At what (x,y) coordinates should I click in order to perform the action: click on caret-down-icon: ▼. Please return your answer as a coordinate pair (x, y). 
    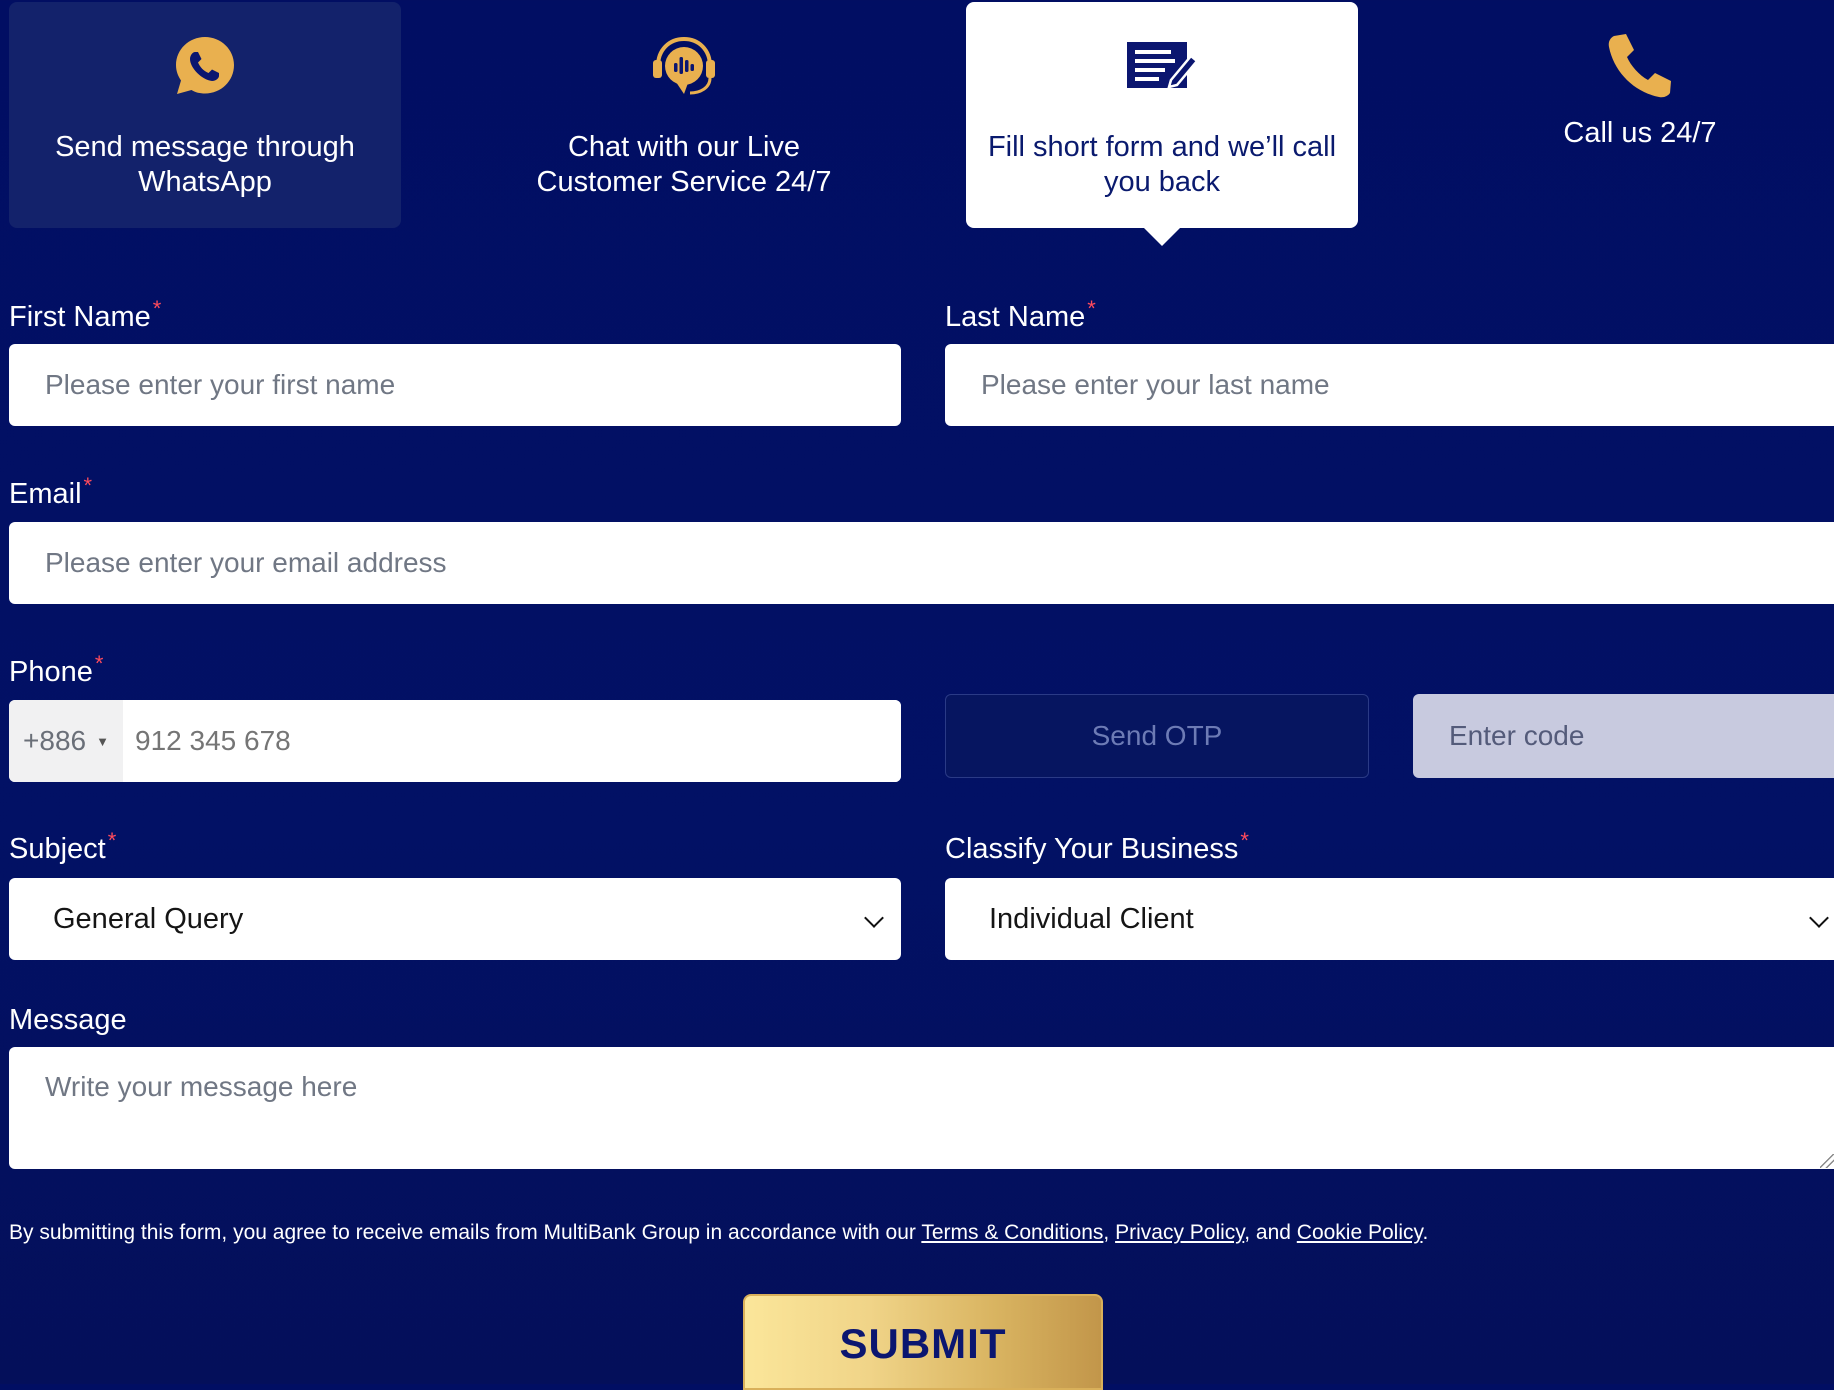
    Looking at the image, I should click on (102, 741).